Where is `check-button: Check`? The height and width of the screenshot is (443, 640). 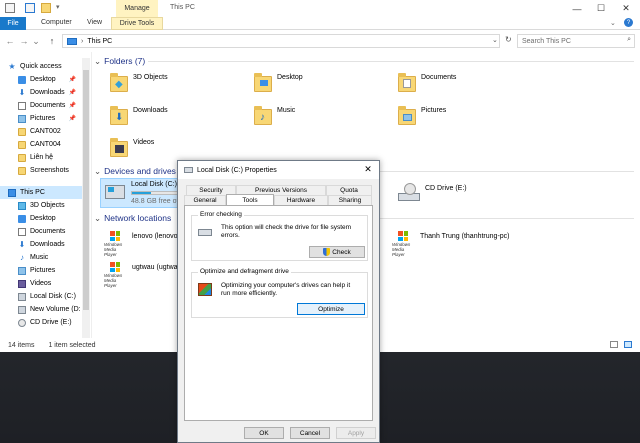
check-button: Check is located at coordinates (337, 252).